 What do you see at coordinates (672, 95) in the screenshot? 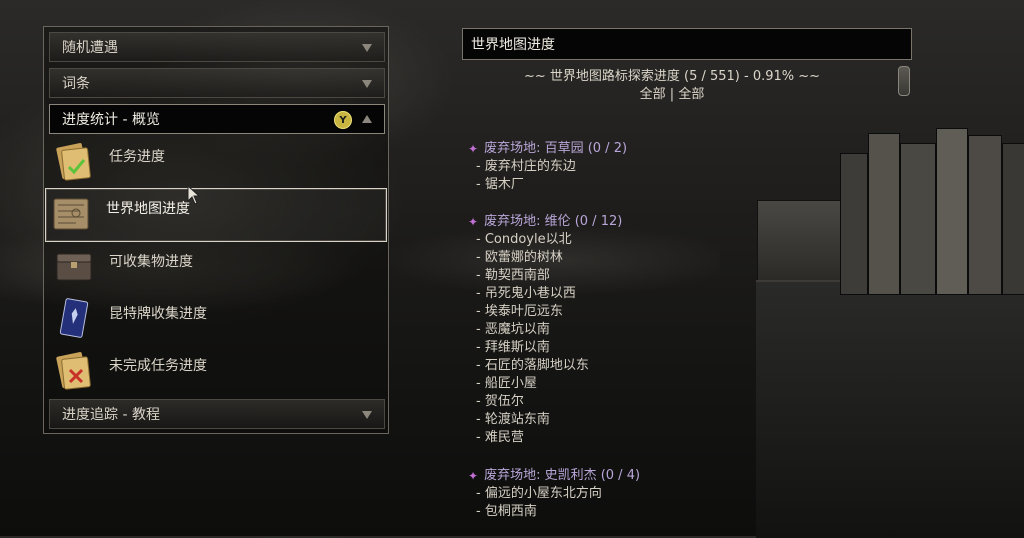
I see `filter-line: 全部 | 全部` at bounding box center [672, 95].